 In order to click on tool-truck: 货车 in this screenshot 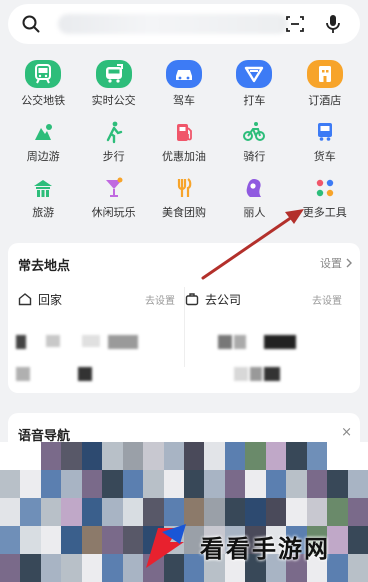, I will do `click(325, 136)`.